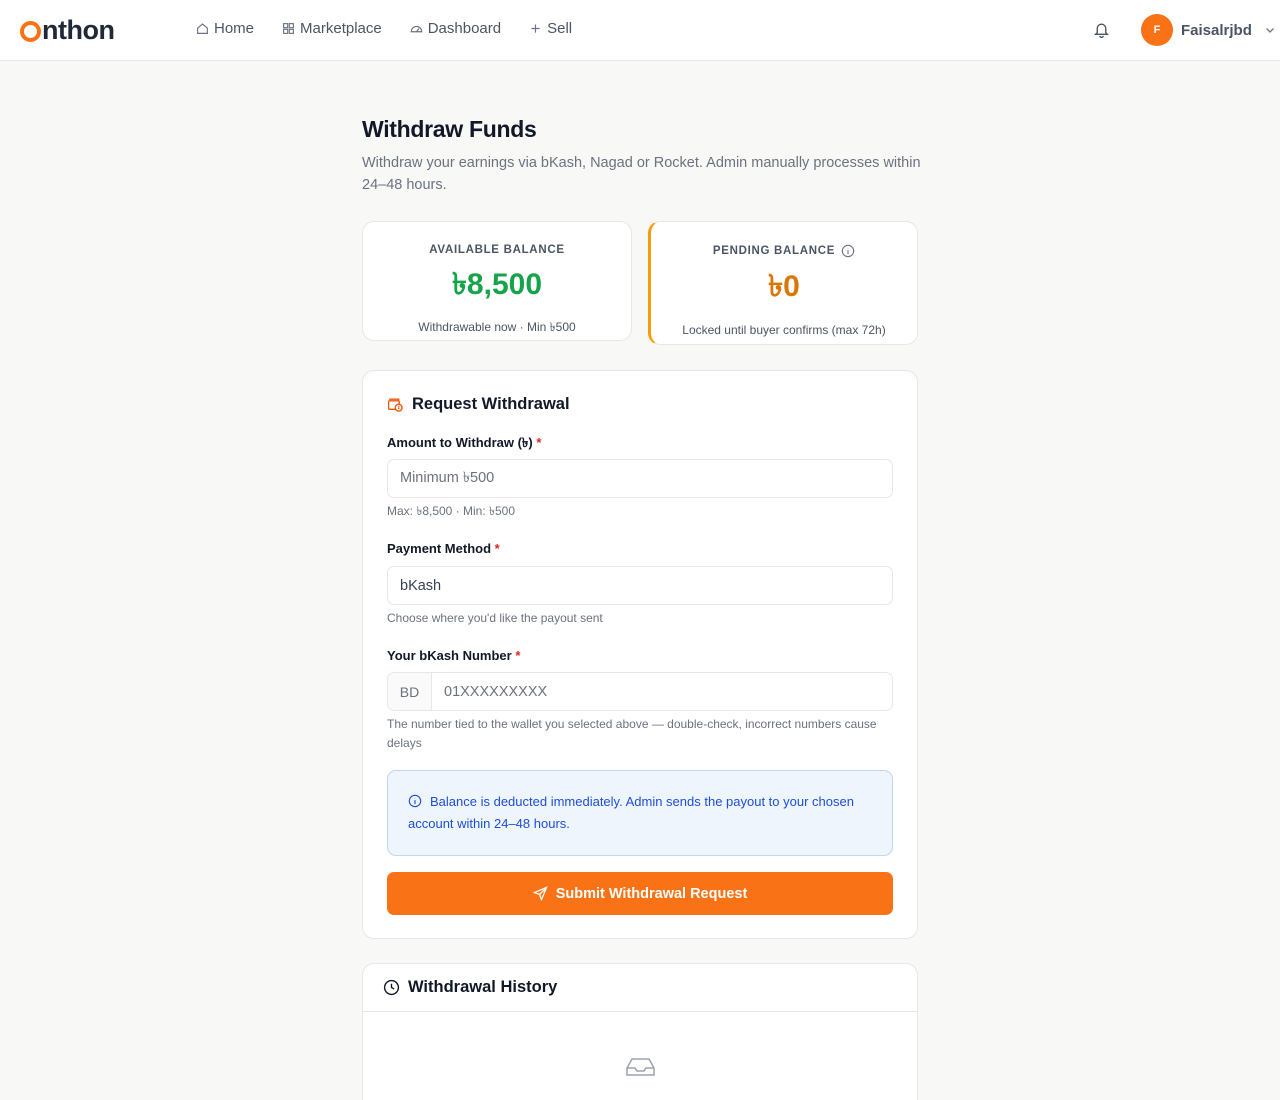 Image resolution: width=1280 pixels, height=1100 pixels. What do you see at coordinates (449, 129) in the screenshot?
I see `page-title: Withdraw Funds` at bounding box center [449, 129].